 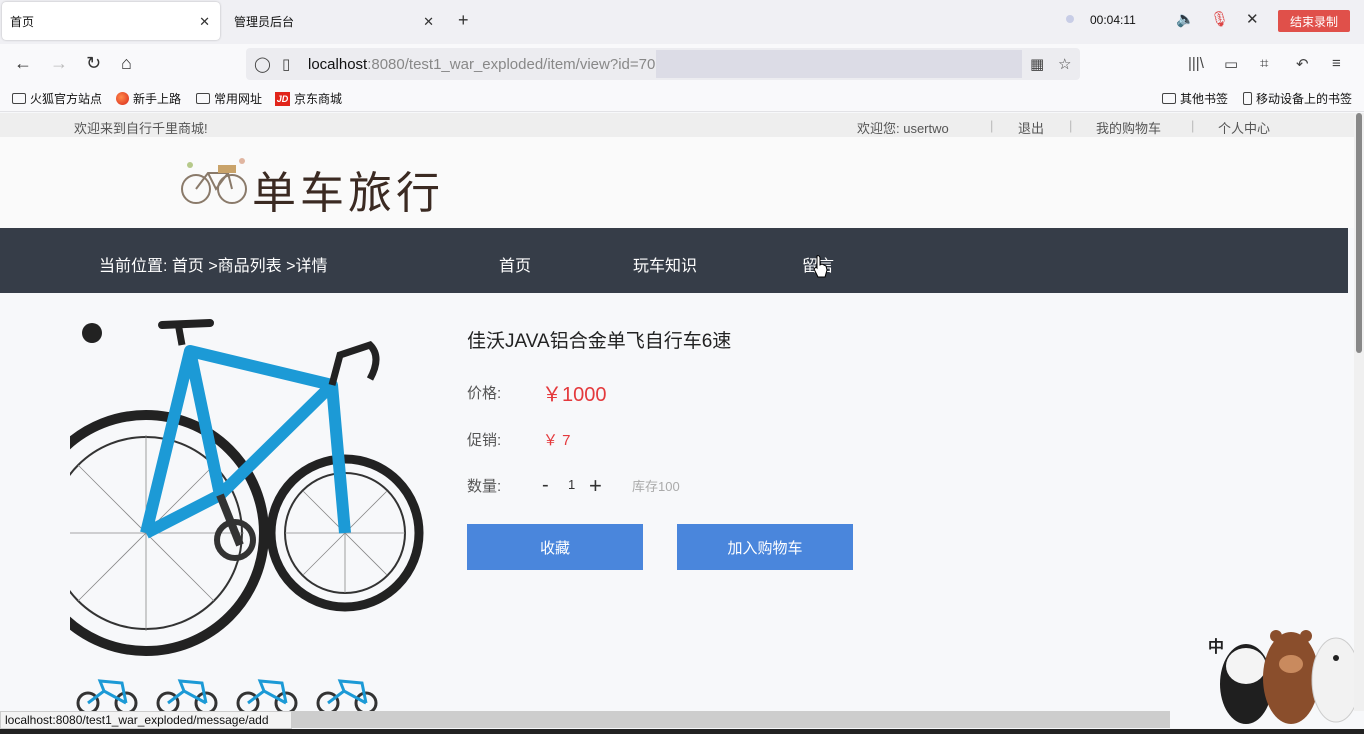 I want to click on tab-admin: 管理员后台 ✕, so click(x=335, y=21).